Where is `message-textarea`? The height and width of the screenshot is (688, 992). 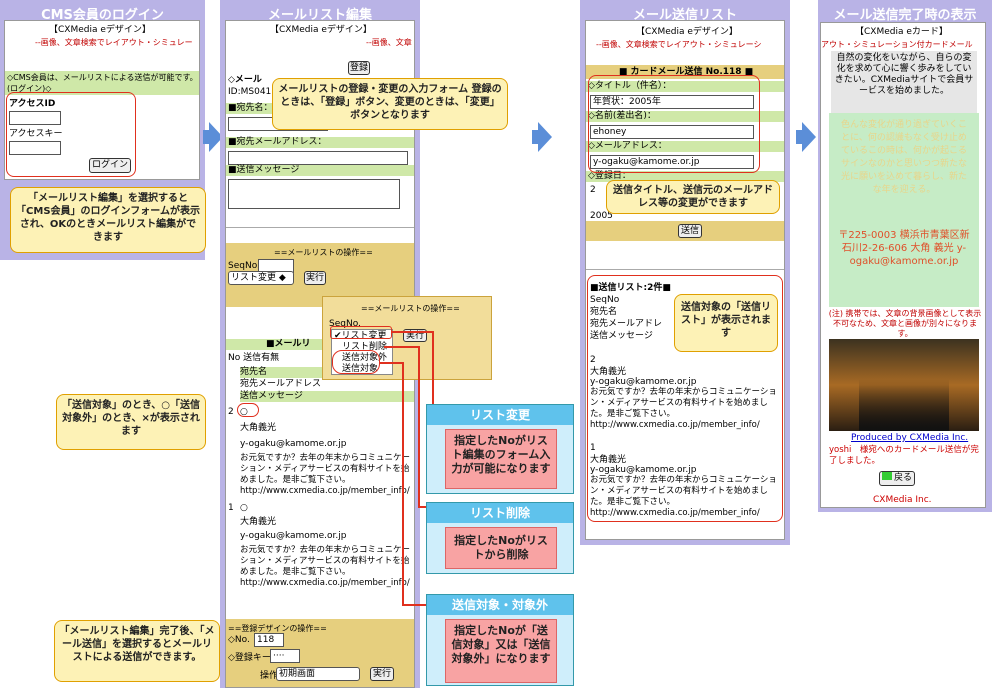
message-textarea is located at coordinates (314, 194).